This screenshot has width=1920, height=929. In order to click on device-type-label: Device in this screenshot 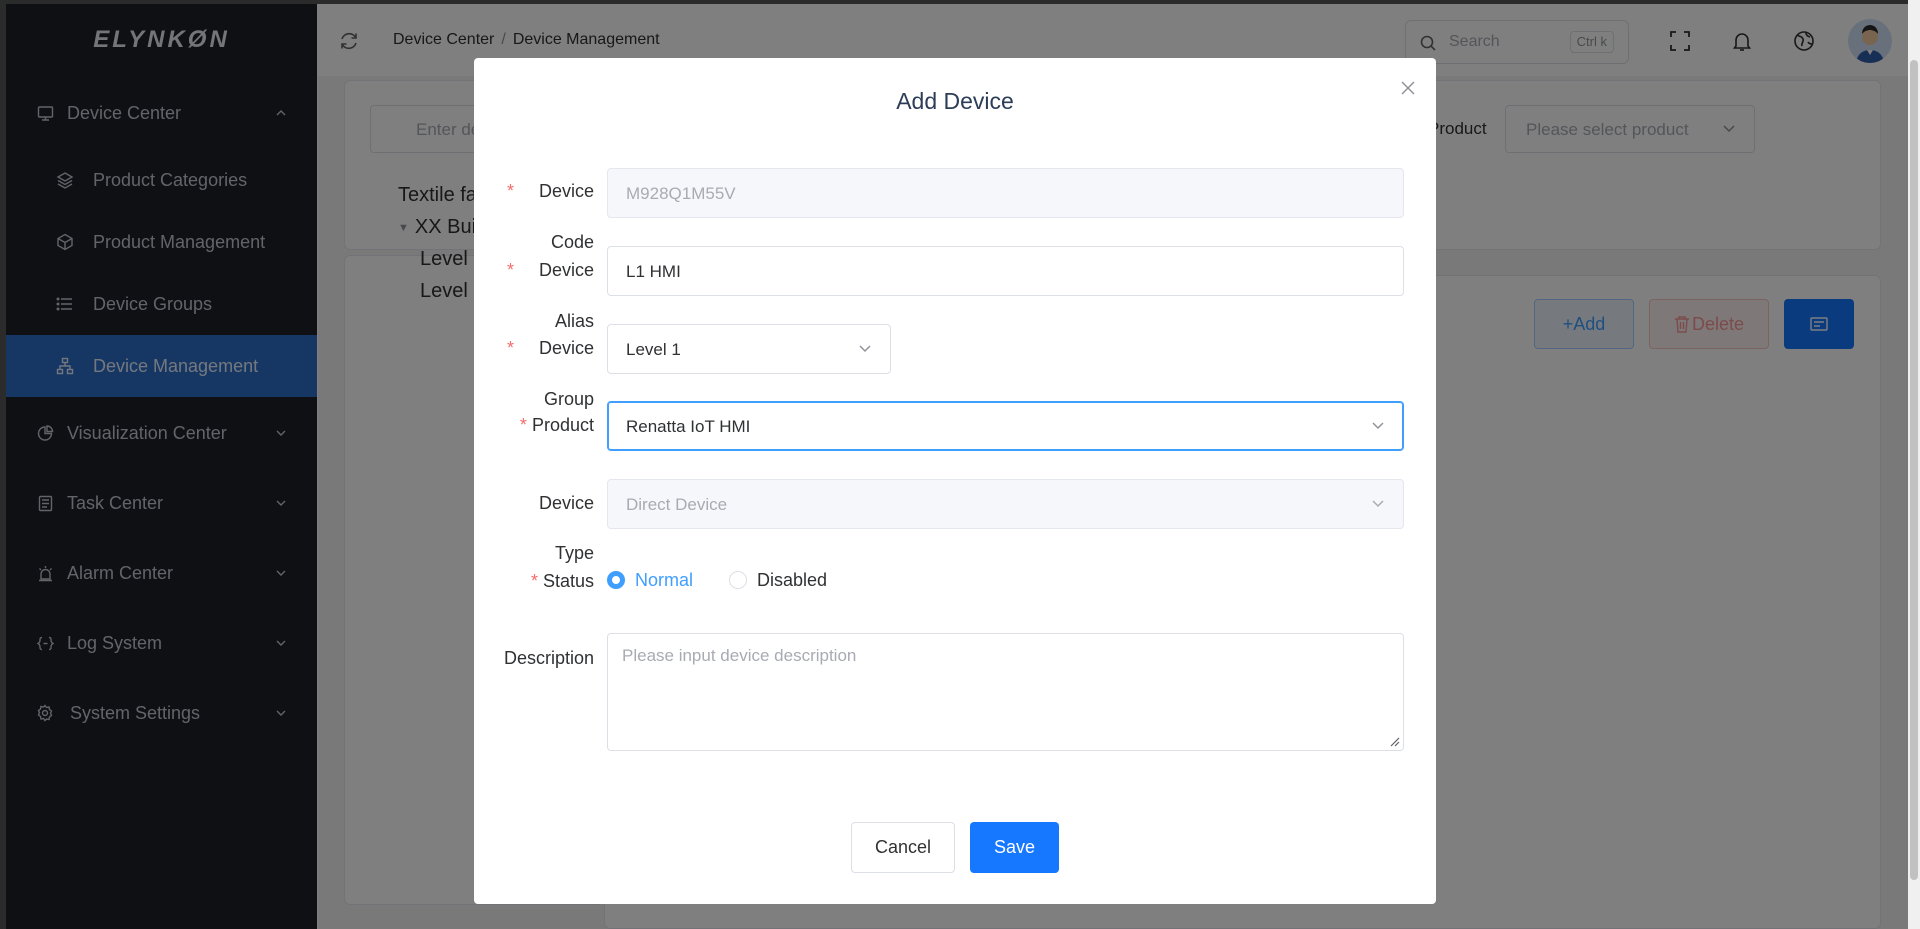, I will do `click(566, 503)`.